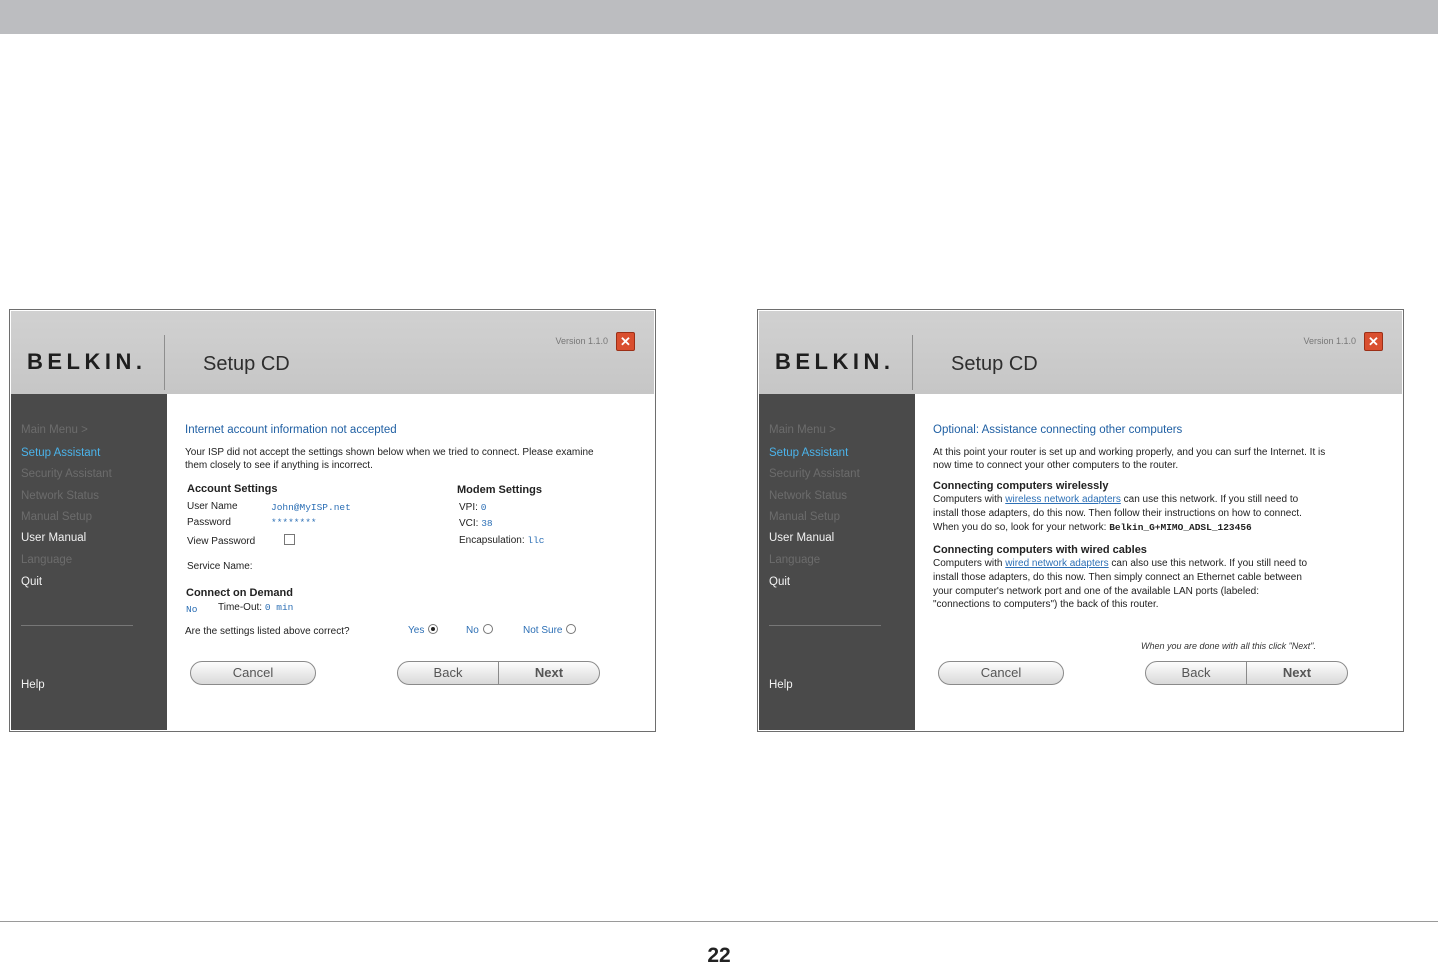 The width and height of the screenshot is (1438, 968). I want to click on password-label: Password, so click(209, 522).